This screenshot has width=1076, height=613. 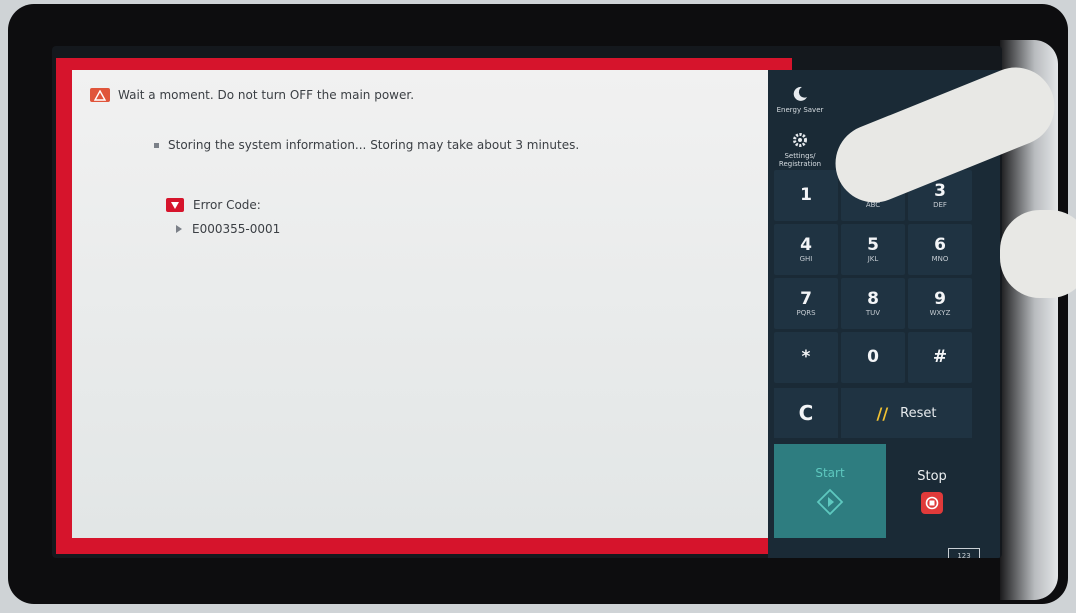 I want to click on start-diamond-icon, so click(x=830, y=502).